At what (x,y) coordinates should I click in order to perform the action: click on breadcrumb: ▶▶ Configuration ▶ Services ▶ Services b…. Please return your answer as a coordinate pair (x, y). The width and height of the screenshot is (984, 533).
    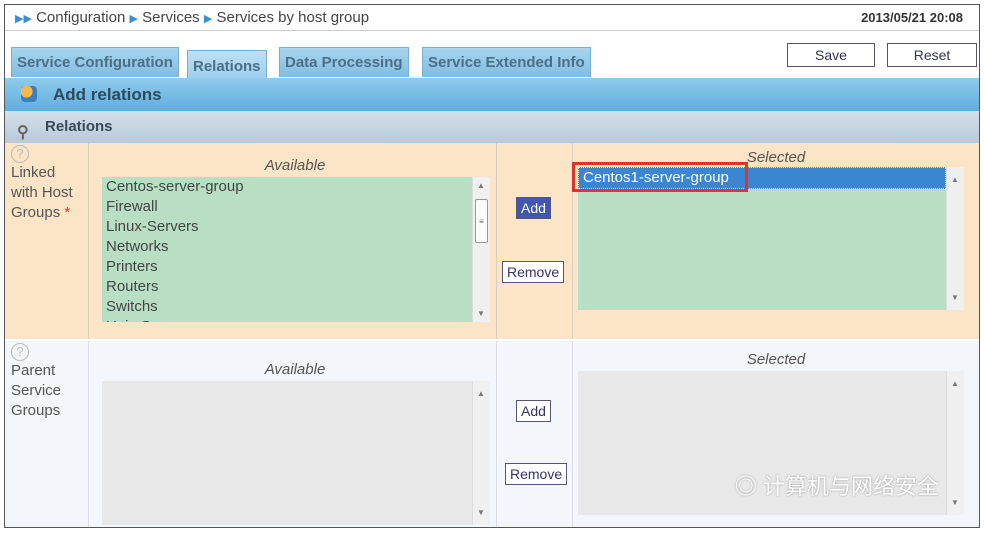
    Looking at the image, I should click on (492, 18).